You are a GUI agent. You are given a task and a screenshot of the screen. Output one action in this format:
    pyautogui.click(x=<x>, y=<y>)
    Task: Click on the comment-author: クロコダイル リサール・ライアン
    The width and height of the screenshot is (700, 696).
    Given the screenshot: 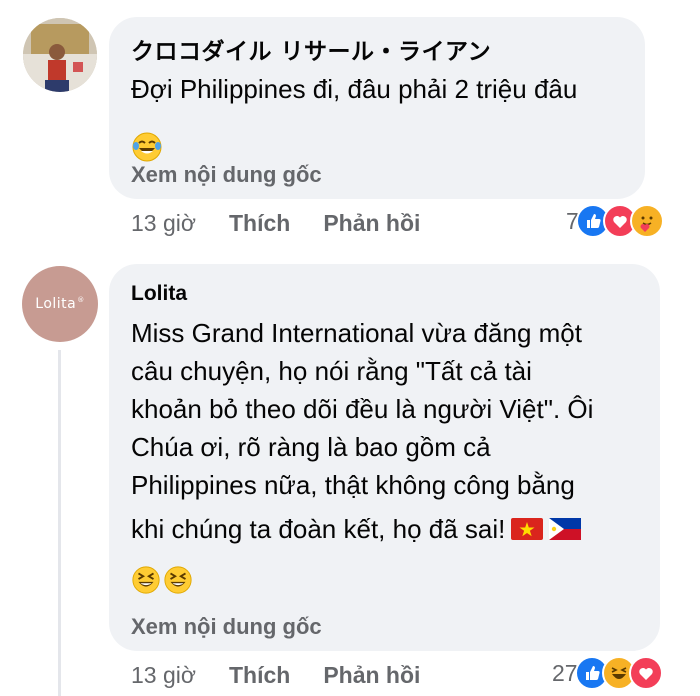 What is the action you would take?
    pyautogui.click(x=311, y=49)
    